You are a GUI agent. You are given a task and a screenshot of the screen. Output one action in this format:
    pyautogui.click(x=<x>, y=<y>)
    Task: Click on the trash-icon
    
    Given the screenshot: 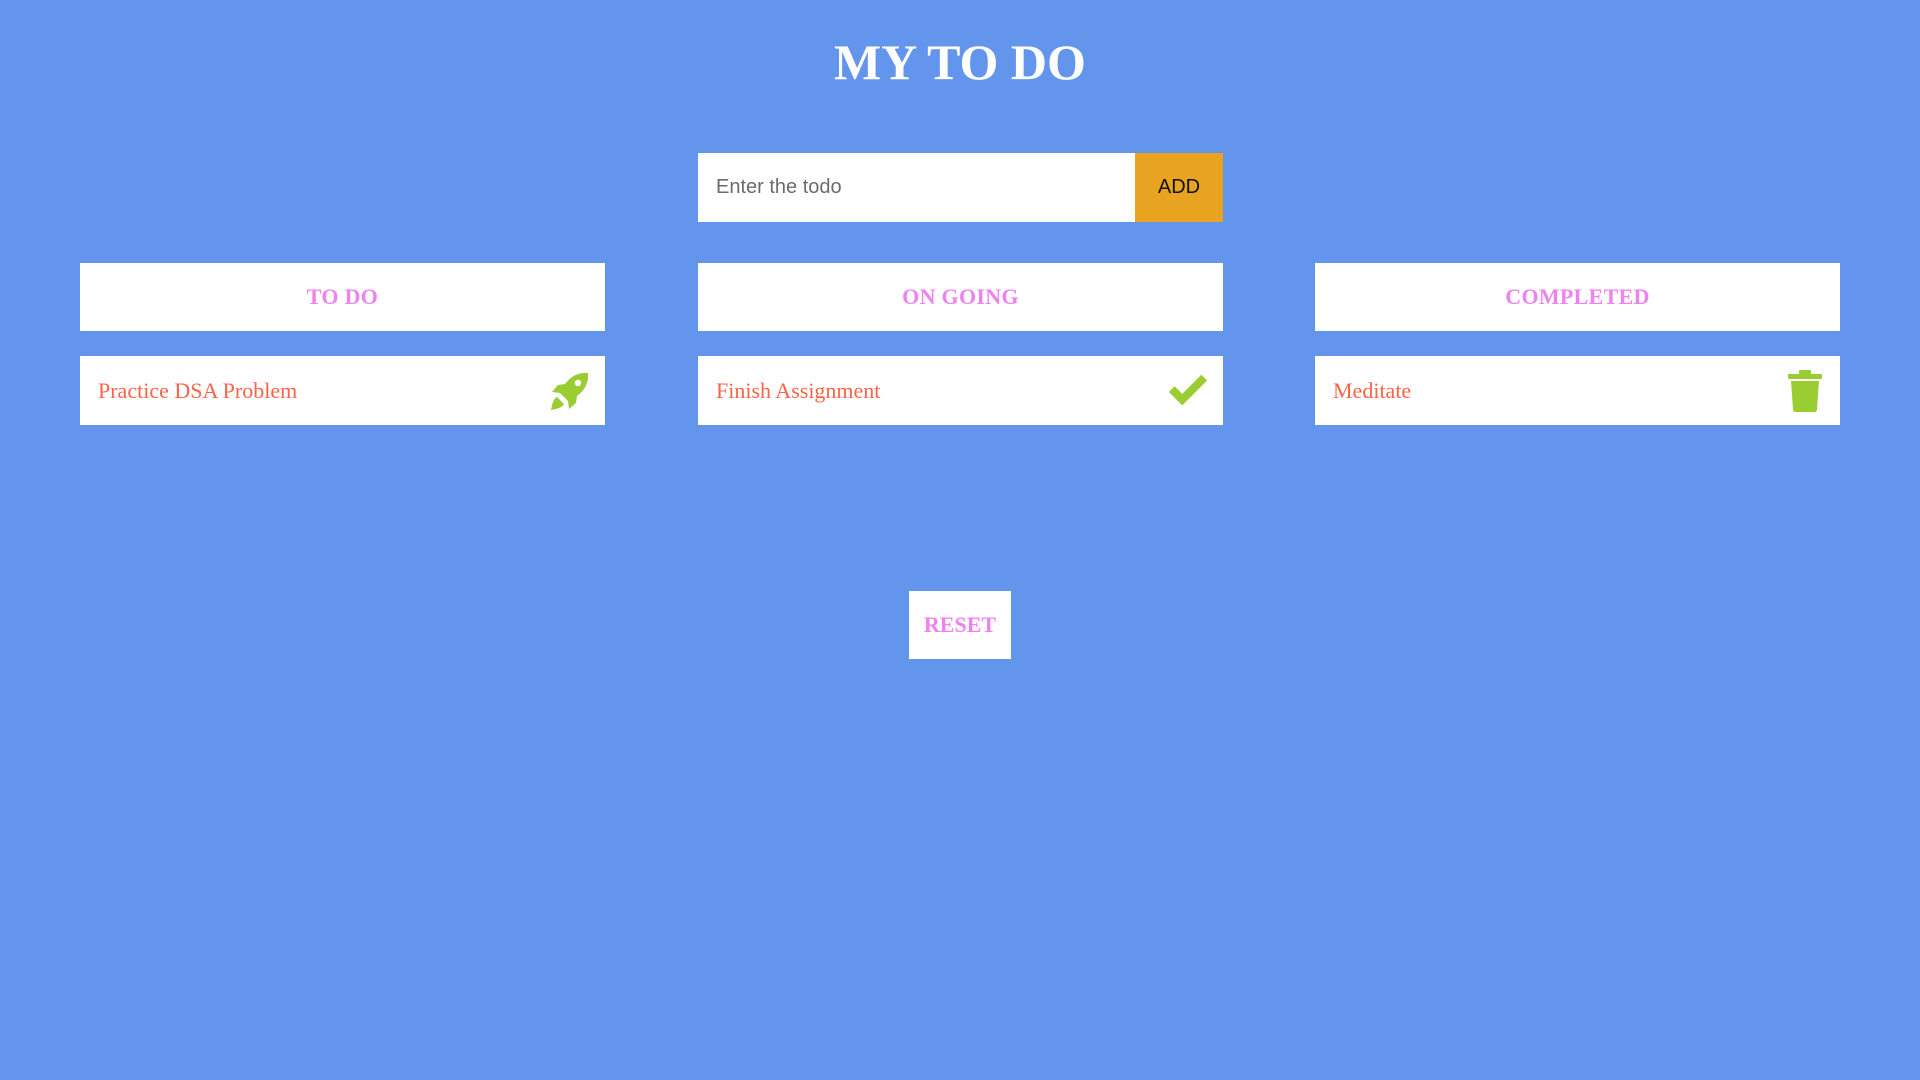 What is the action you would take?
    pyautogui.click(x=1805, y=390)
    